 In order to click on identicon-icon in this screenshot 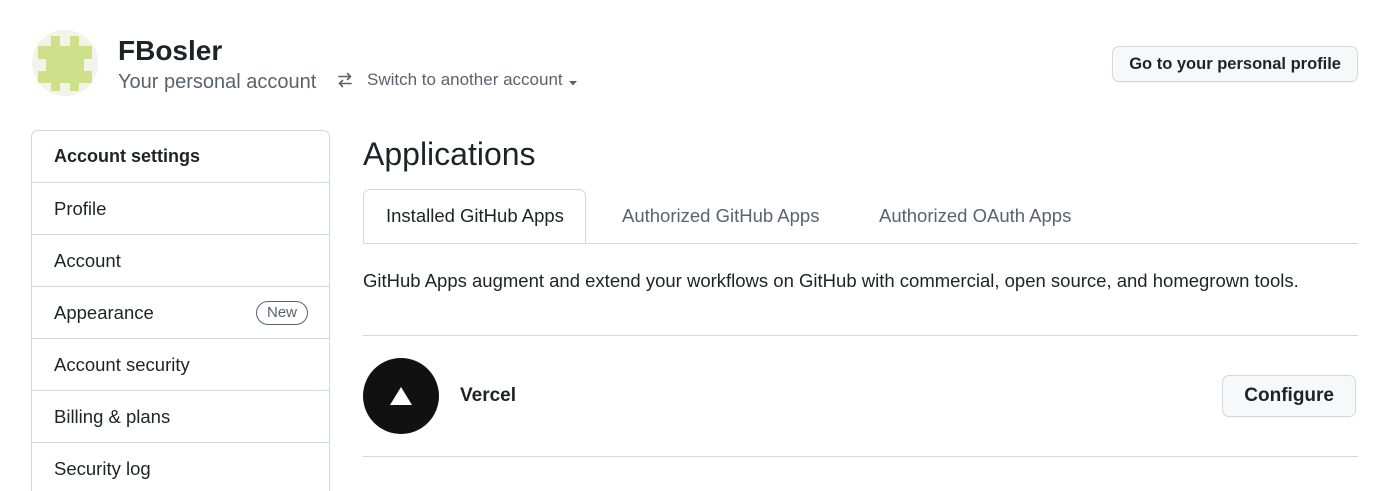, I will do `click(65, 63)`.